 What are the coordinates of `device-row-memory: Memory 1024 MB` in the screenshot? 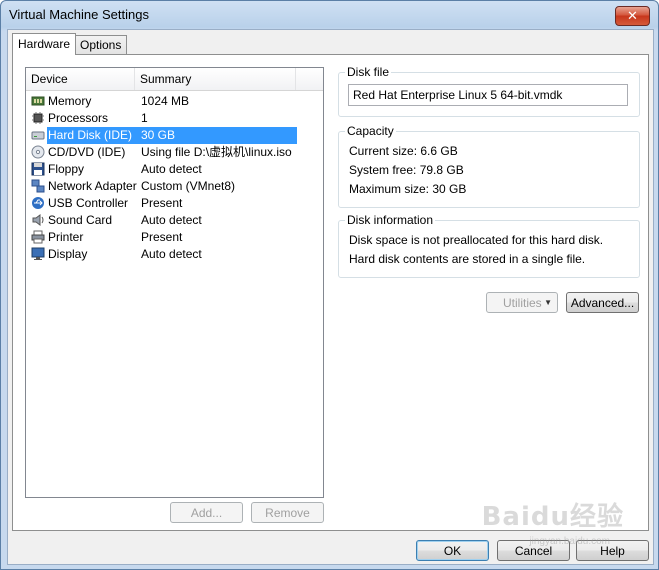 It's located at (174, 101).